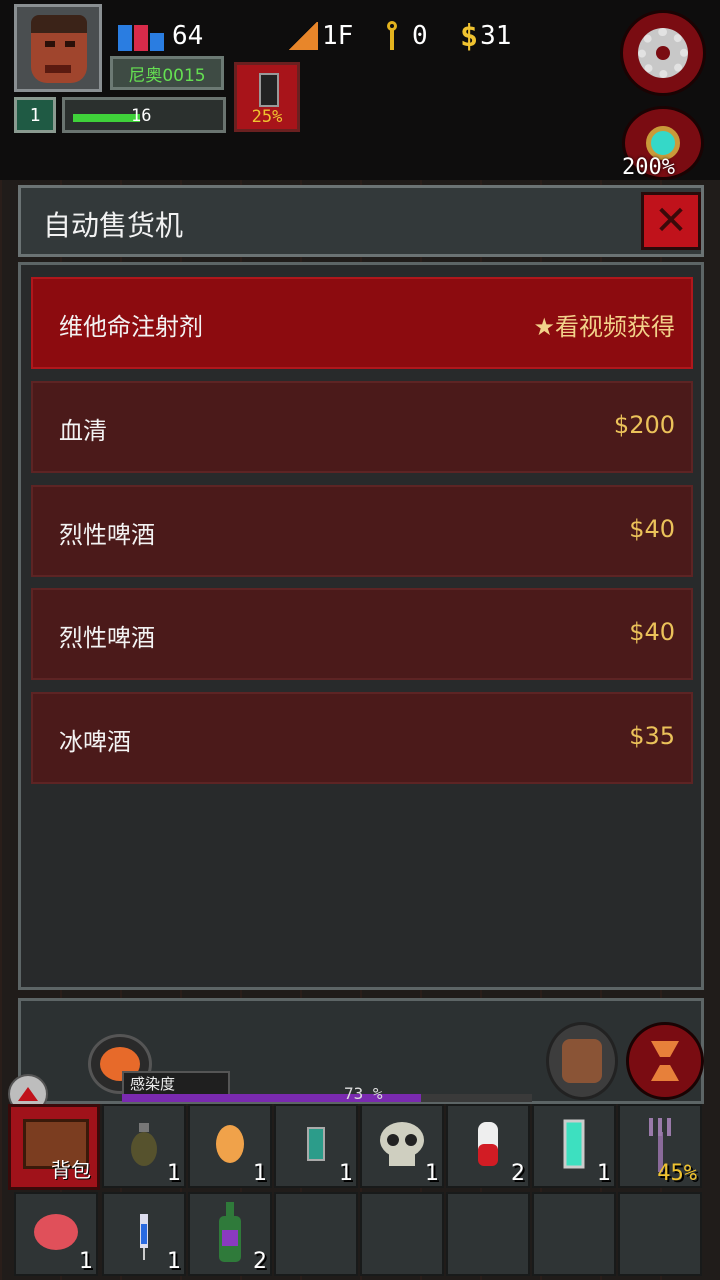 This screenshot has width=720, height=1280. I want to click on close-button: ✕, so click(671, 221).